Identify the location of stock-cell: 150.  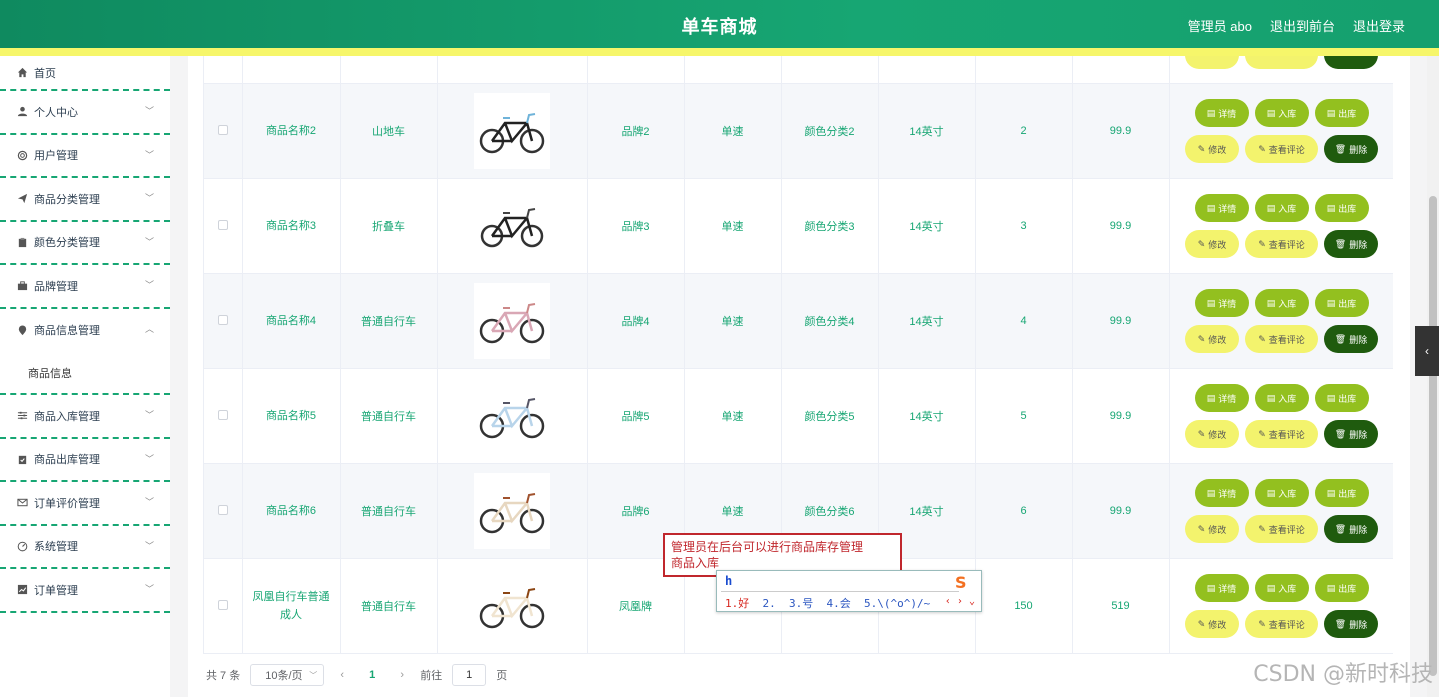
(1024, 606).